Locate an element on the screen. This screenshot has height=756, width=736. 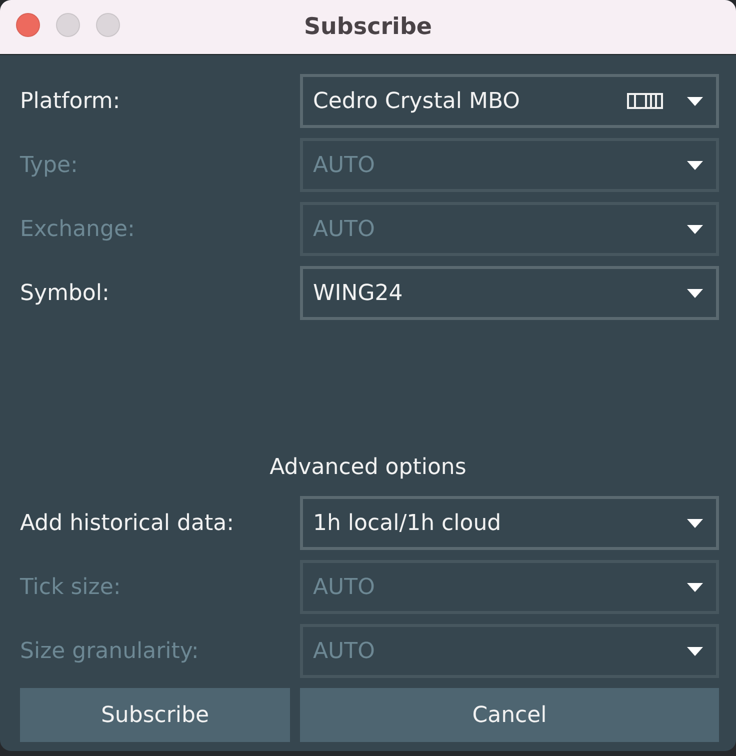
dropdown: WING24 is located at coordinates (509, 293).